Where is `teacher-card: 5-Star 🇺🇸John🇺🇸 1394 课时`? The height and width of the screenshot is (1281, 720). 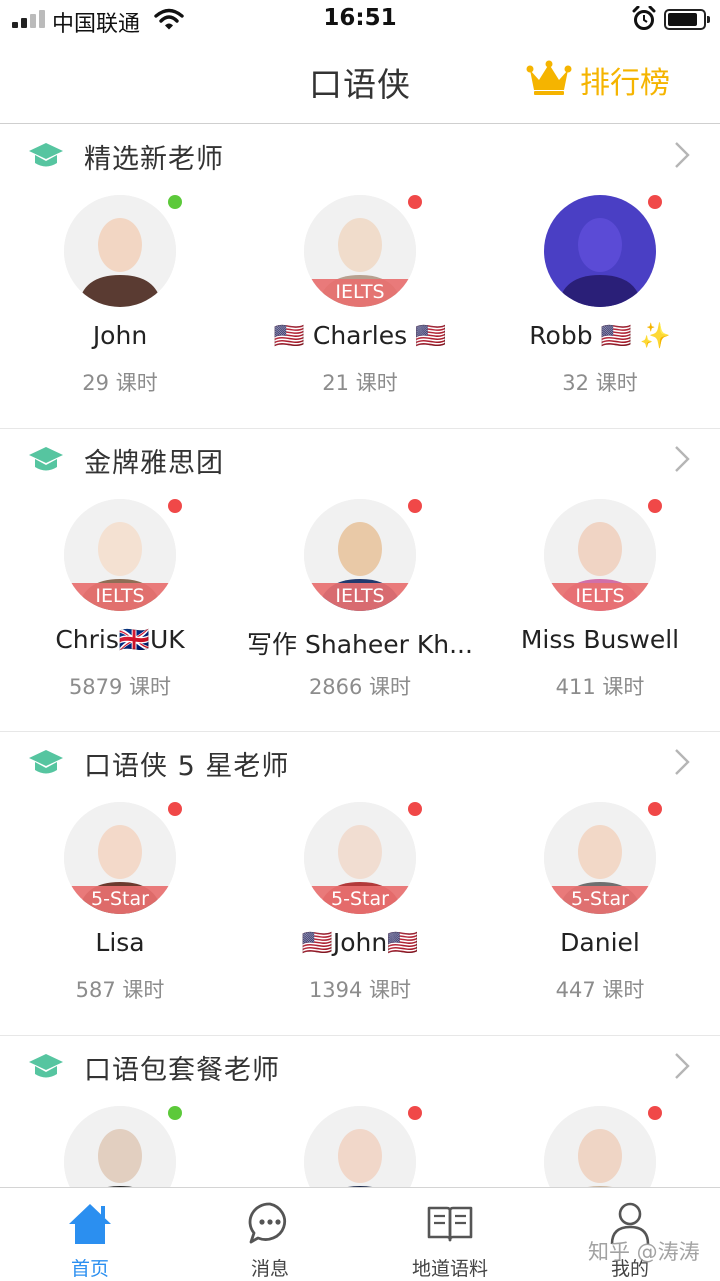
teacher-card: 5-Star 🇺🇸John🇺🇸 1394 课时 is located at coordinates (360, 915).